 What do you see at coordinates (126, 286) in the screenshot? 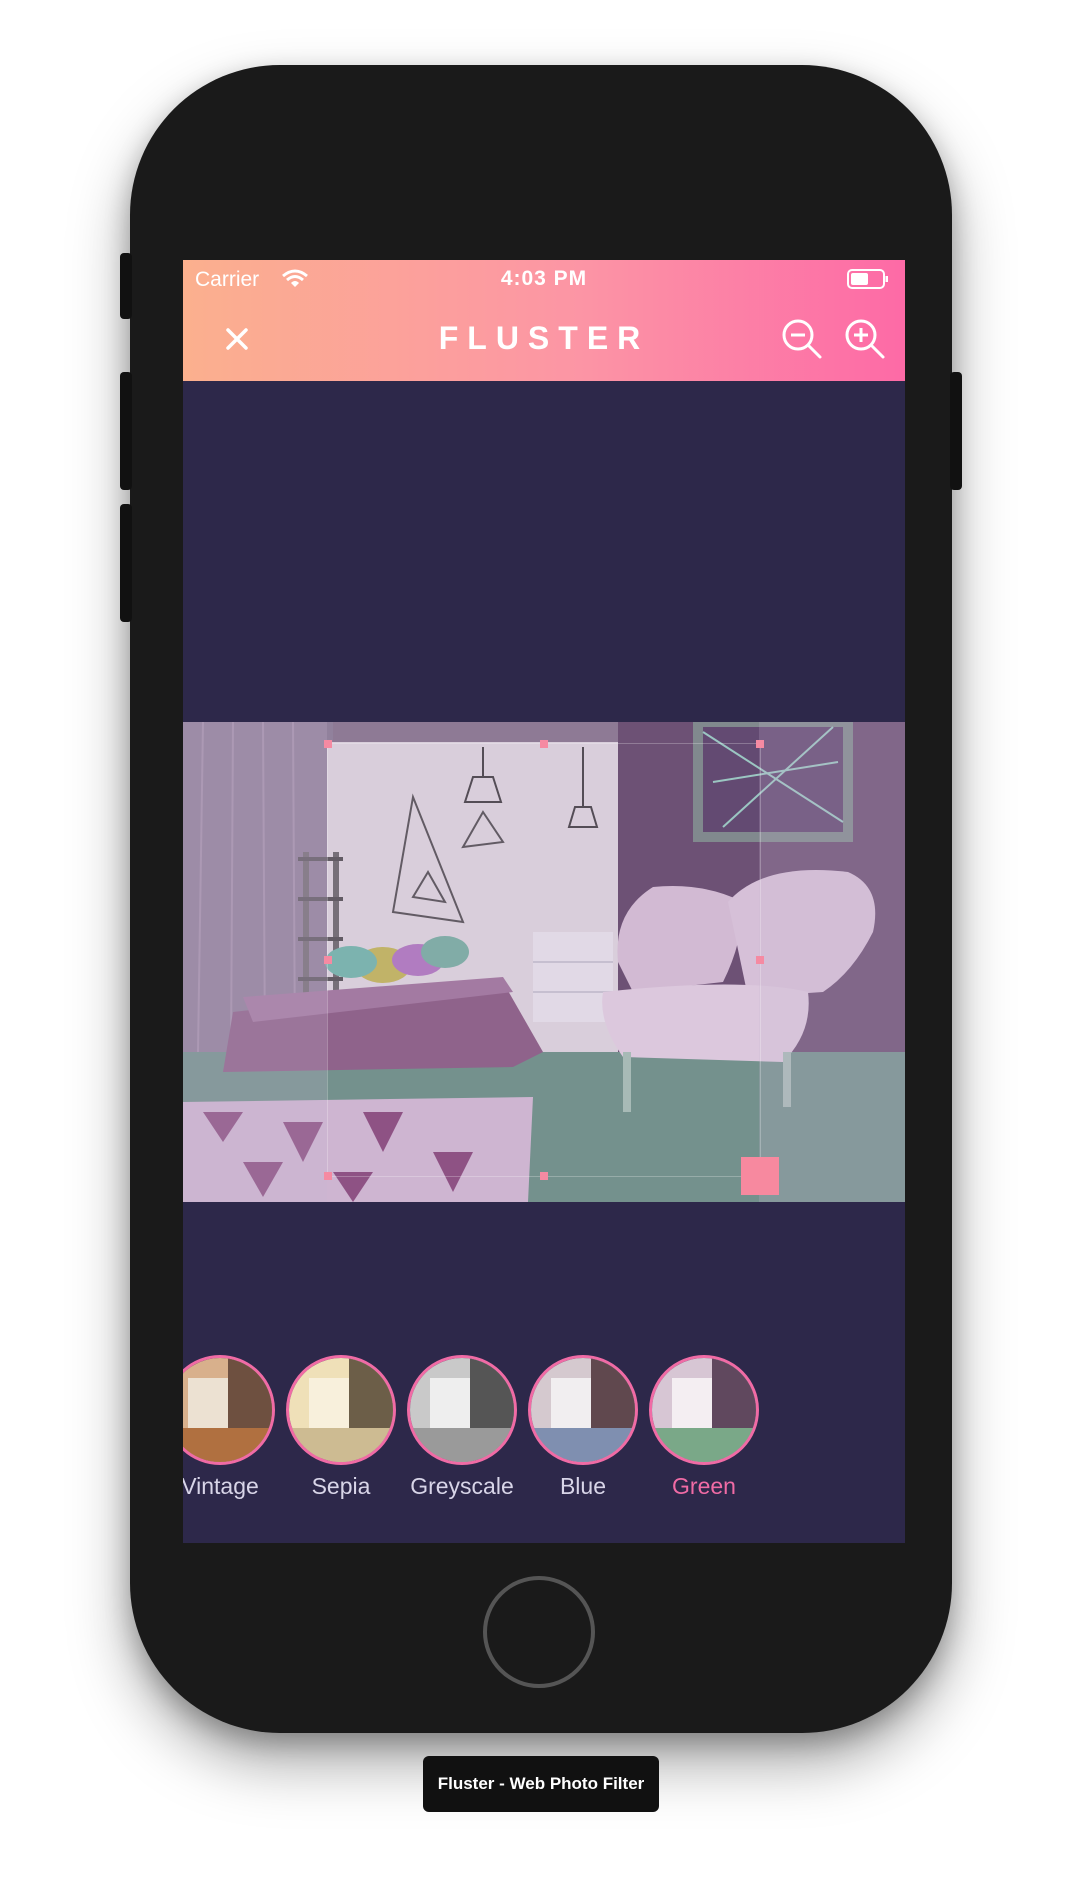
I see `mute-switch` at bounding box center [126, 286].